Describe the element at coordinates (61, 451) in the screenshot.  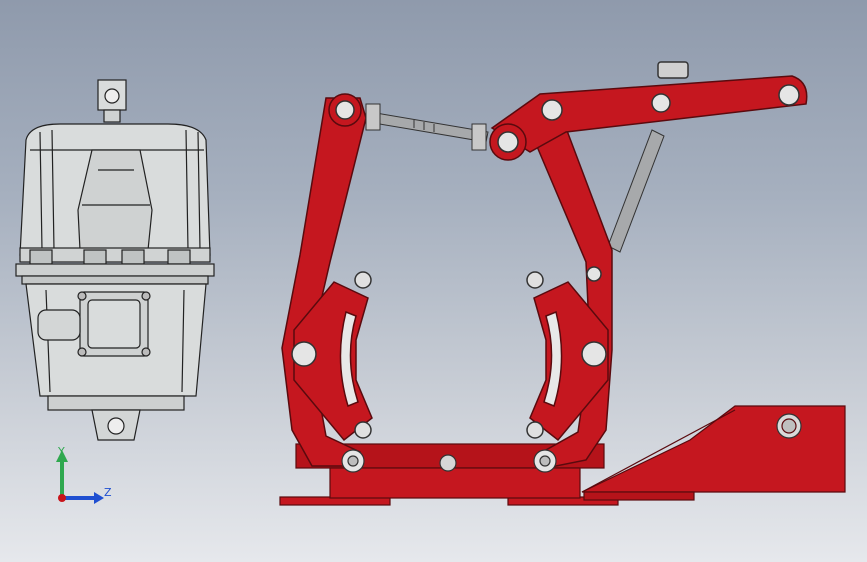
I see `axis-y-label: Y` at that location.